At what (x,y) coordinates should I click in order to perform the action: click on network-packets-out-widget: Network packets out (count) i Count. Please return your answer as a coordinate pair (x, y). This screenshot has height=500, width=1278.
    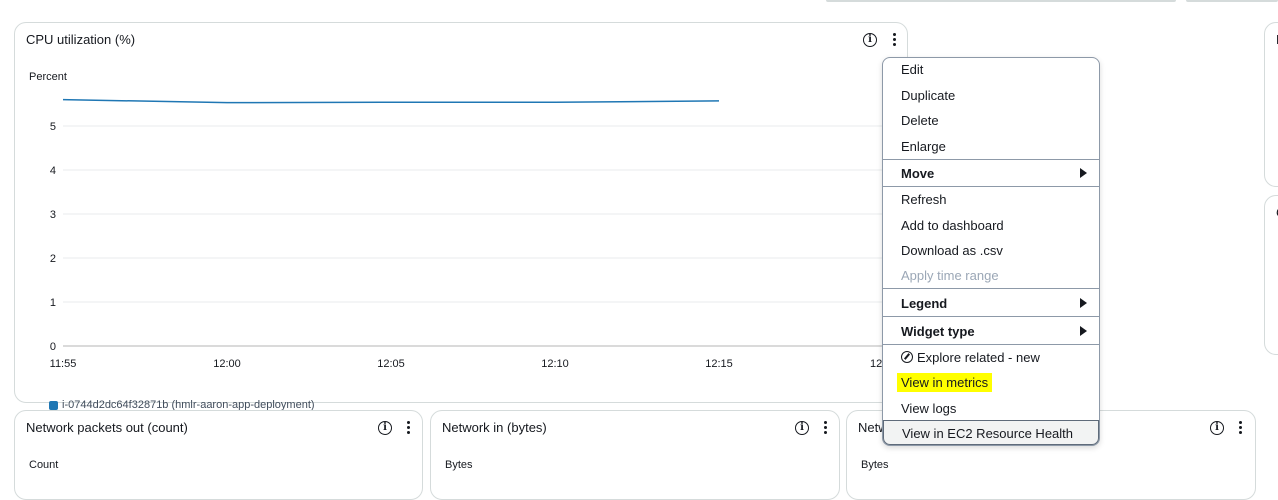
    Looking at the image, I should click on (218, 455).